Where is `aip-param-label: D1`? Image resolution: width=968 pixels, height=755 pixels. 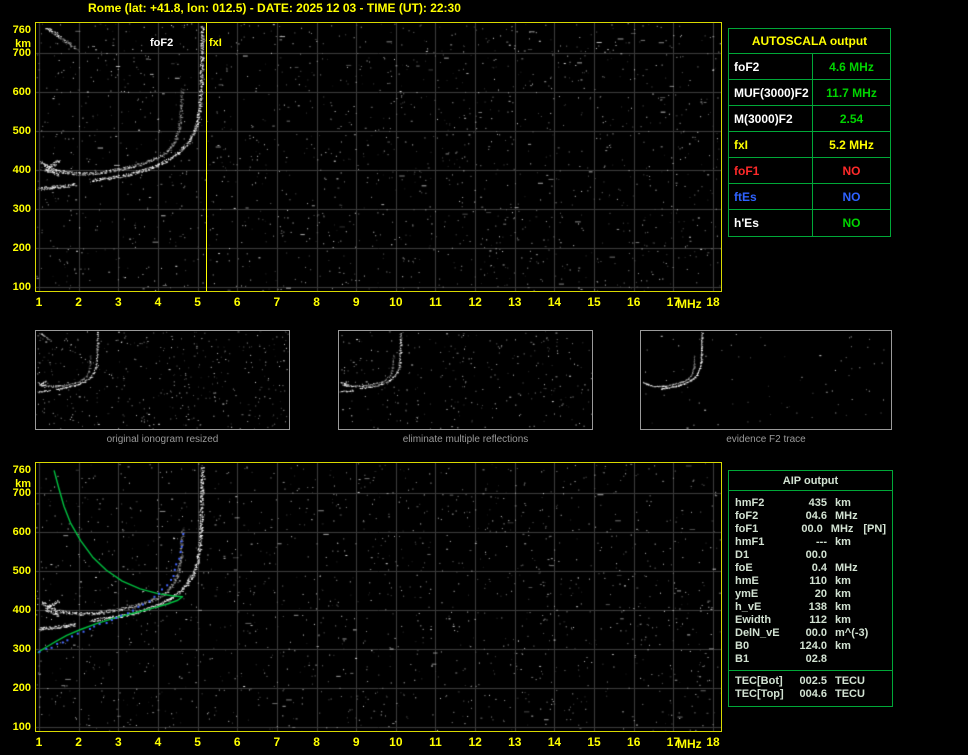
aip-param-label: D1 is located at coordinates (742, 555).